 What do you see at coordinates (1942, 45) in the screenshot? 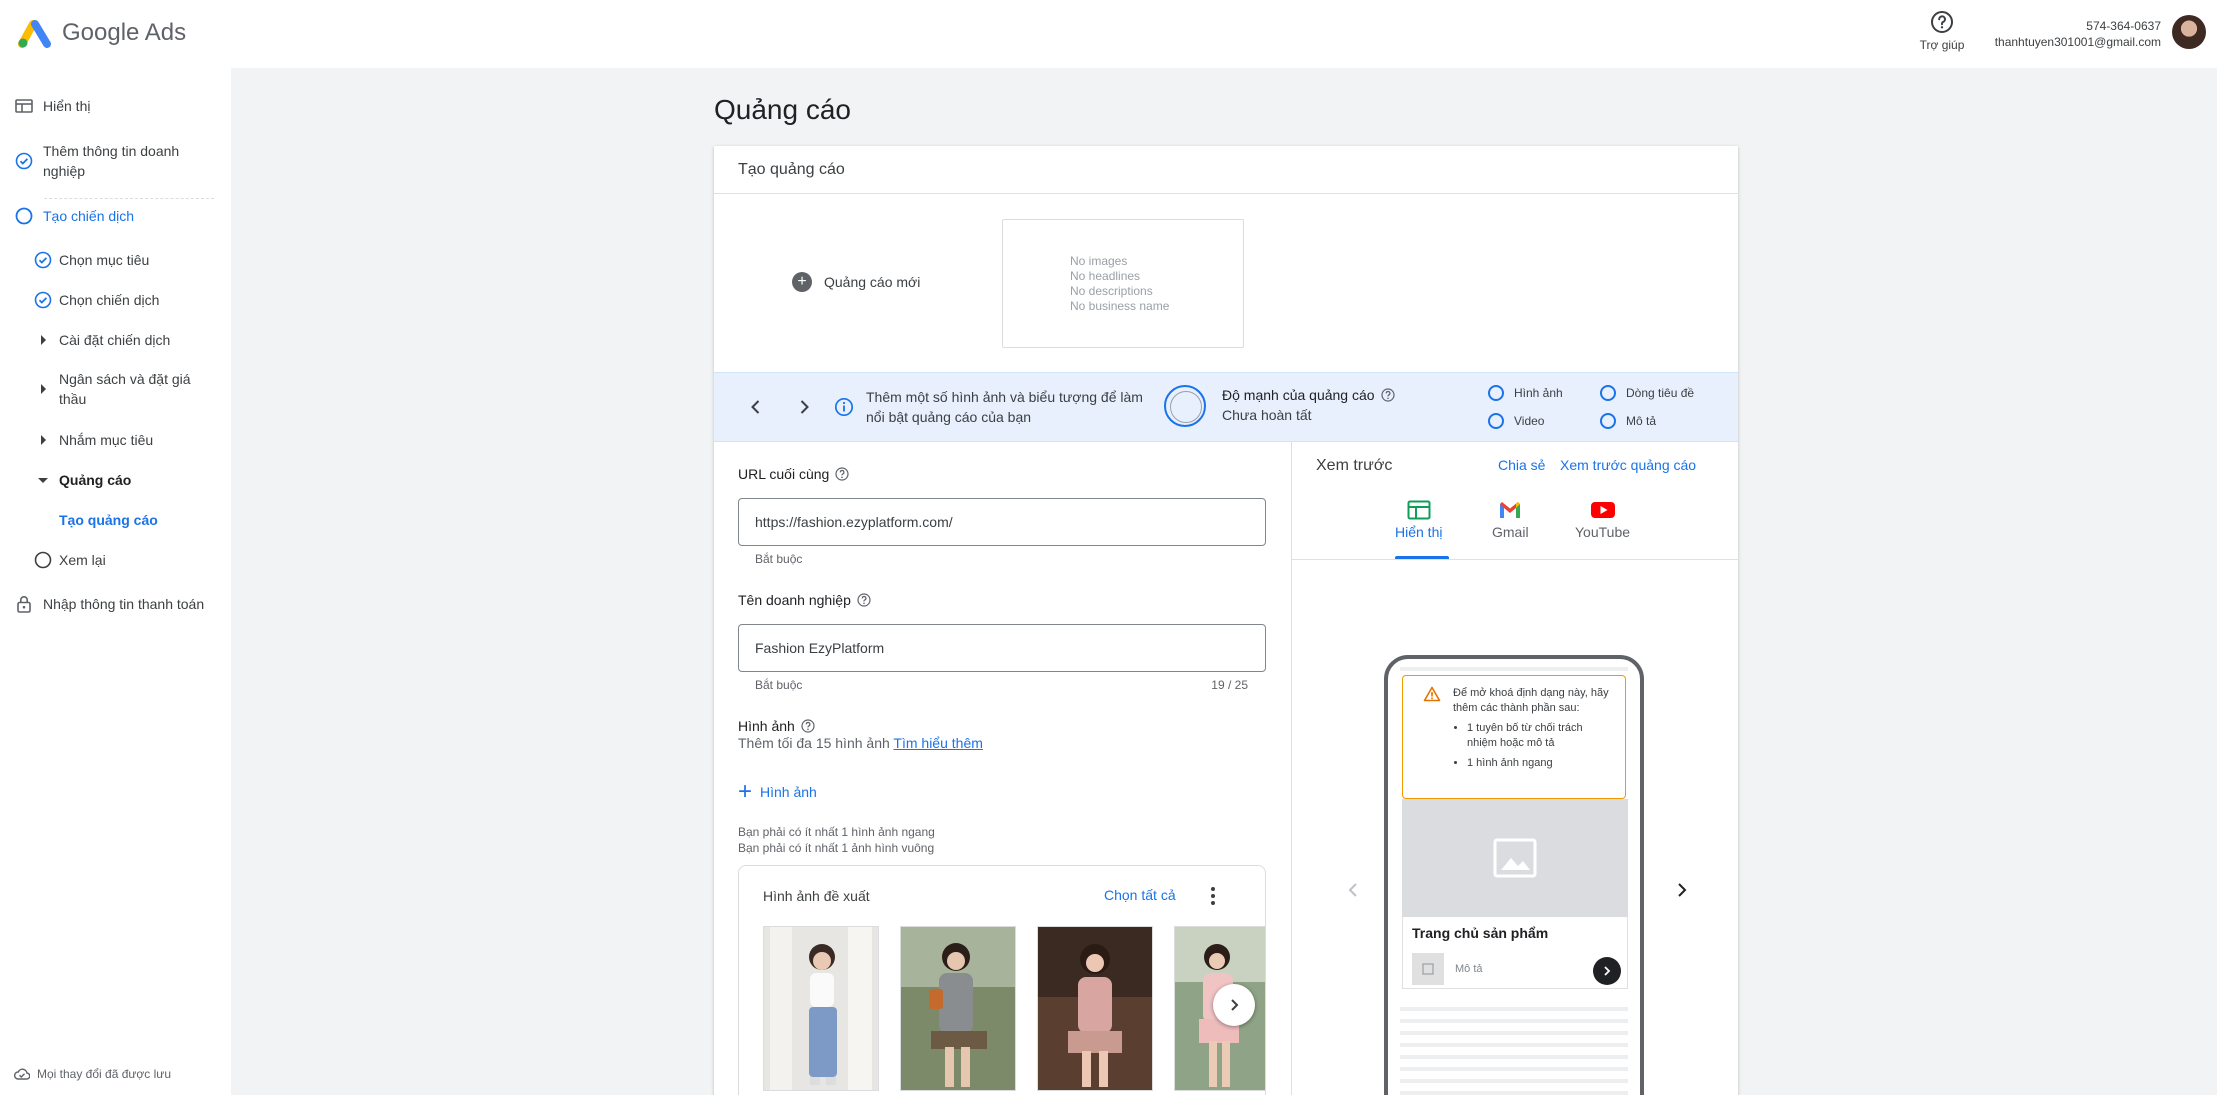
I see `help-label: Trợ giúp` at bounding box center [1942, 45].